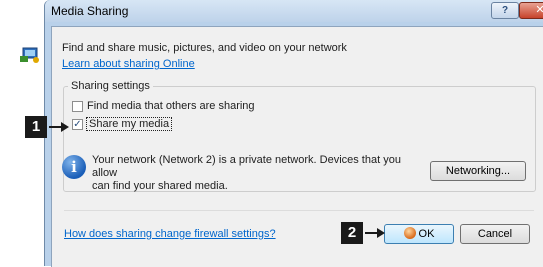 This screenshot has width=543, height=267. Describe the element at coordinates (128, 64) in the screenshot. I see `learn-about-sharing-link: Learn about sharing Online` at that location.